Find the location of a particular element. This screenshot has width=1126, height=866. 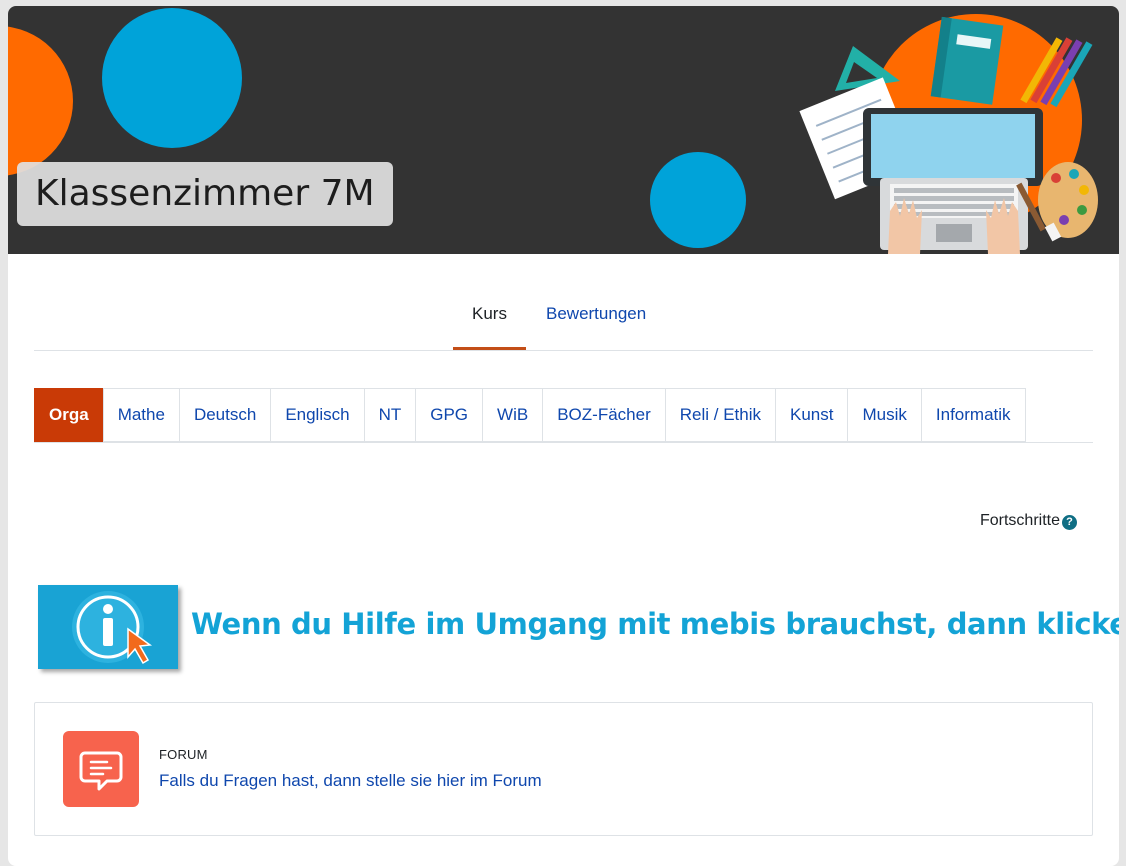

subject-tab-reli-ethik: Reli / Ethik is located at coordinates (719, 415).